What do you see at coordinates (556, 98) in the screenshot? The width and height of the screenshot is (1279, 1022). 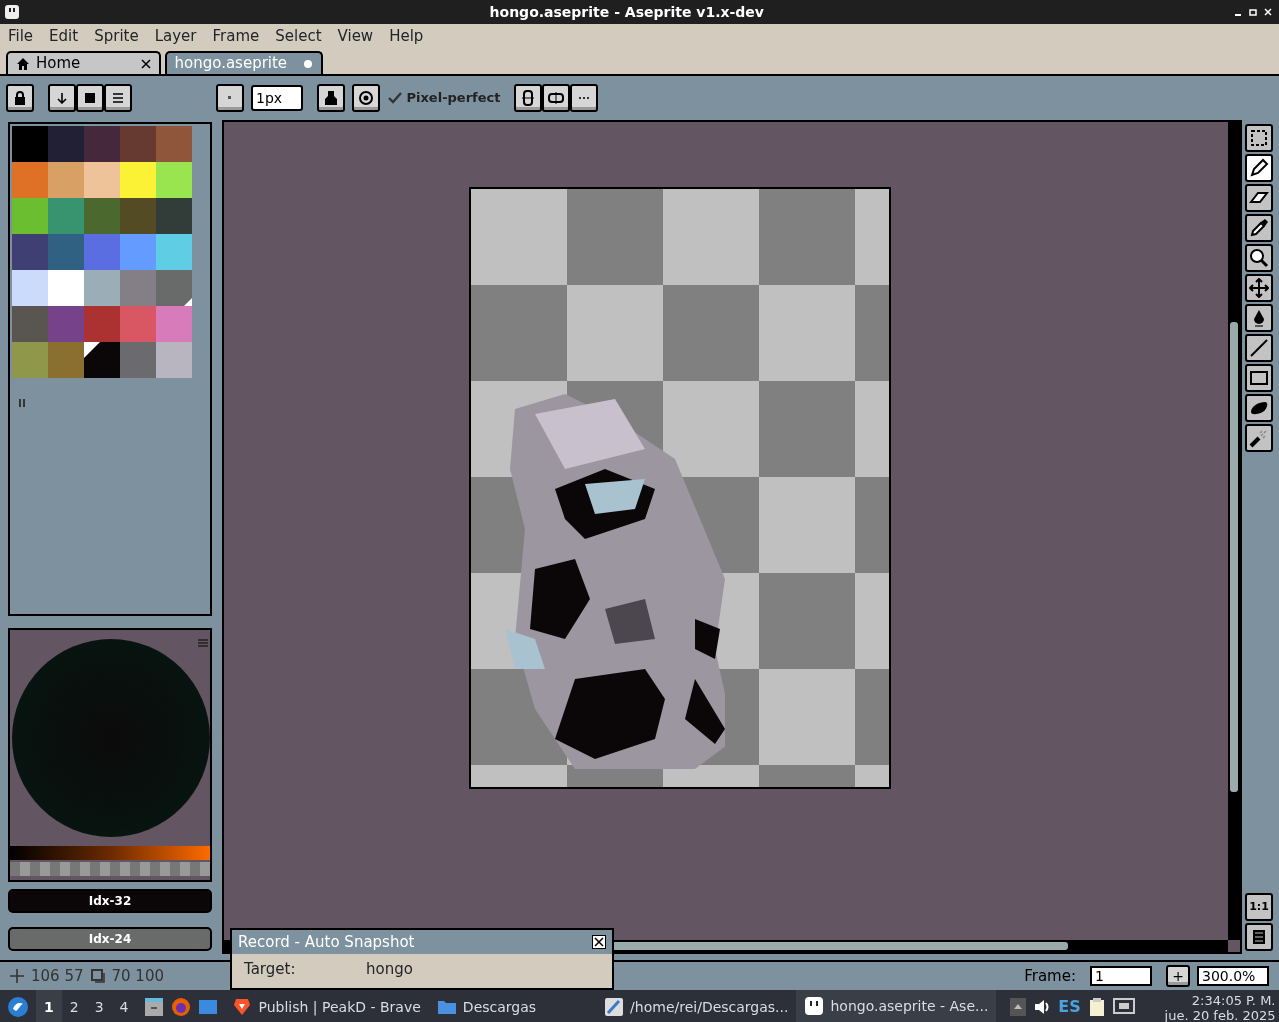 I see `flip-button` at bounding box center [556, 98].